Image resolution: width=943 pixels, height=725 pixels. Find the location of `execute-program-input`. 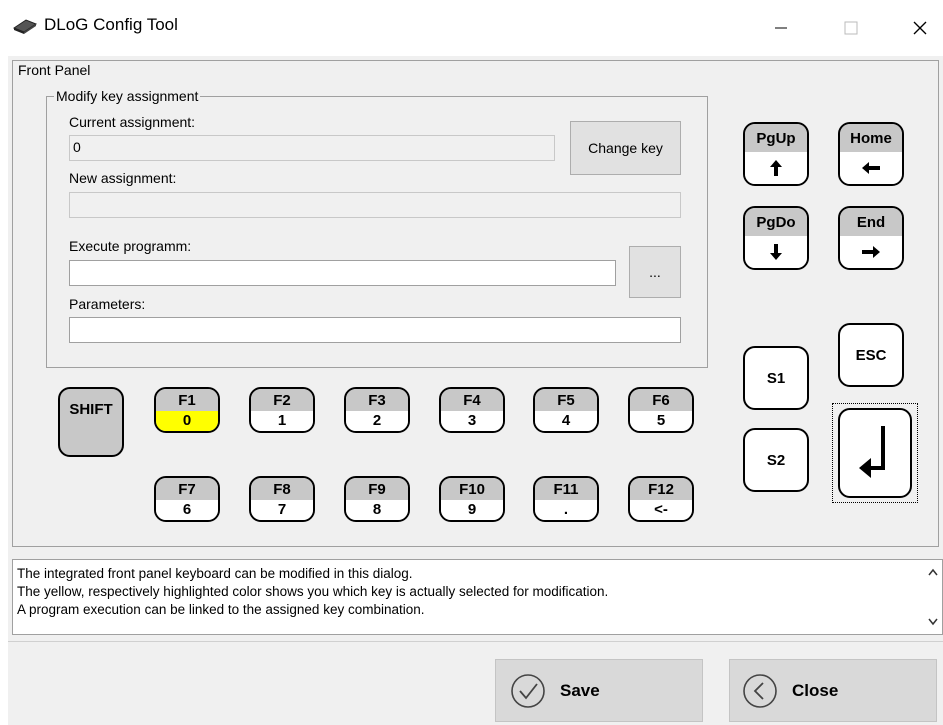

execute-program-input is located at coordinates (342, 273).